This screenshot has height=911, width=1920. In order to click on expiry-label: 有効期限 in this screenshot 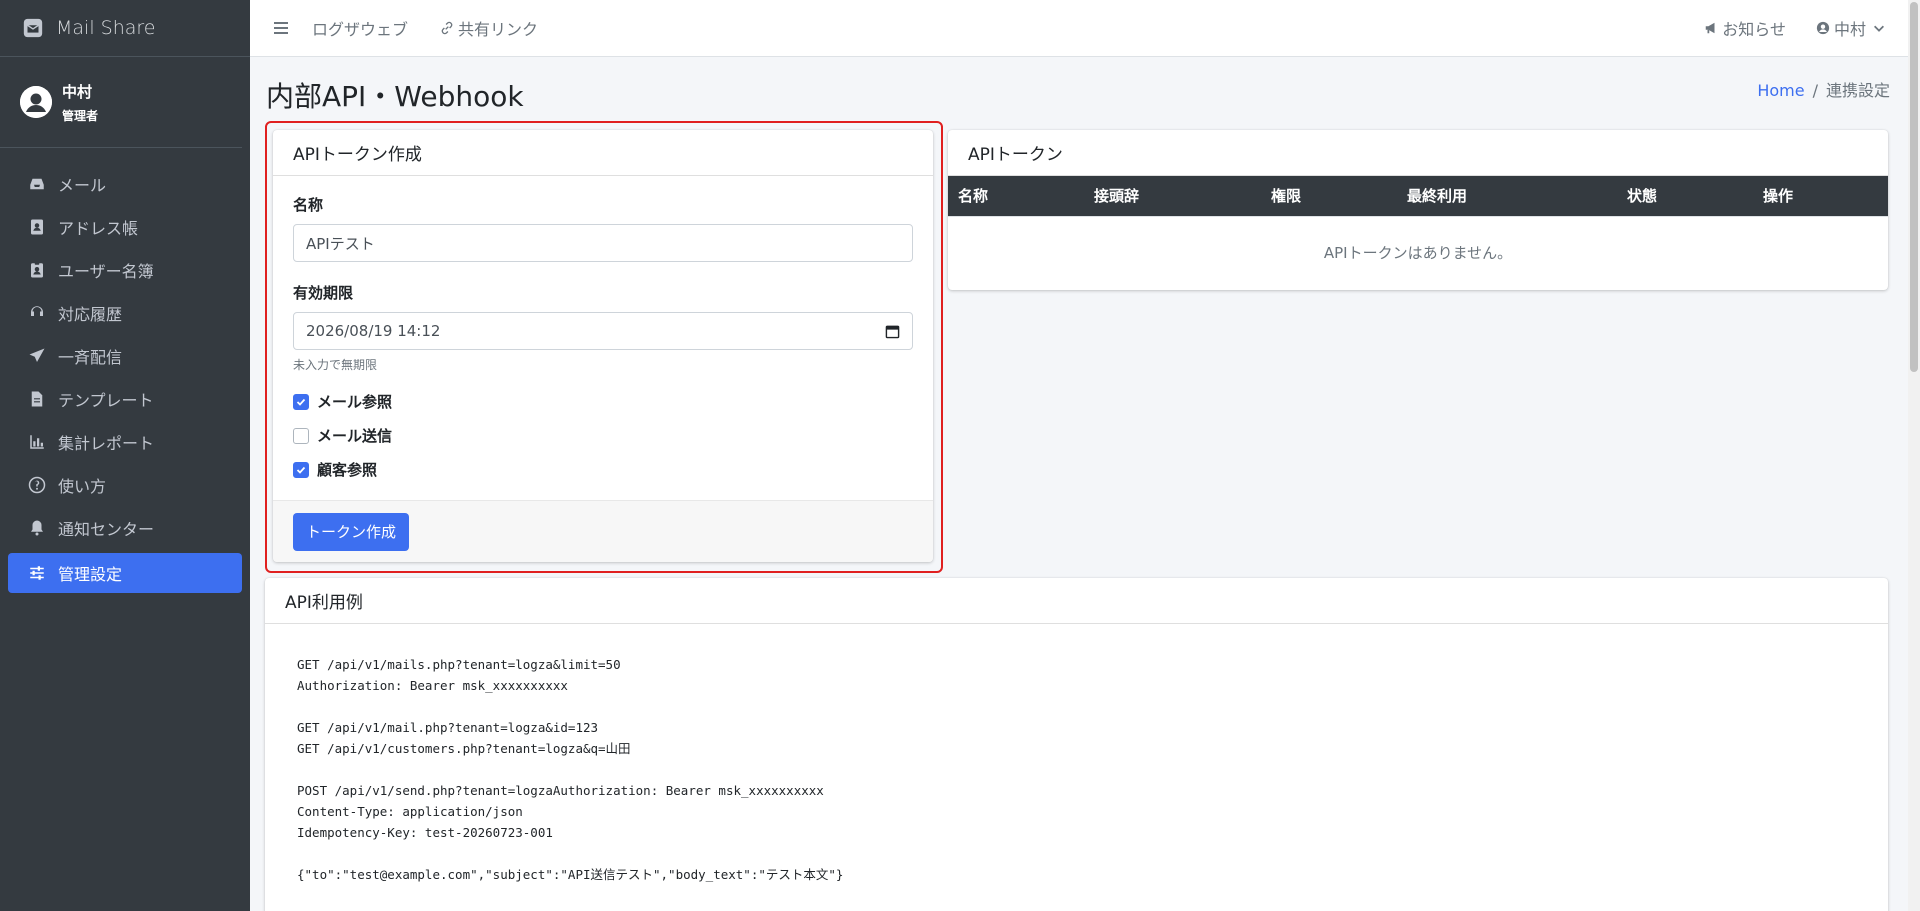, I will do `click(323, 293)`.